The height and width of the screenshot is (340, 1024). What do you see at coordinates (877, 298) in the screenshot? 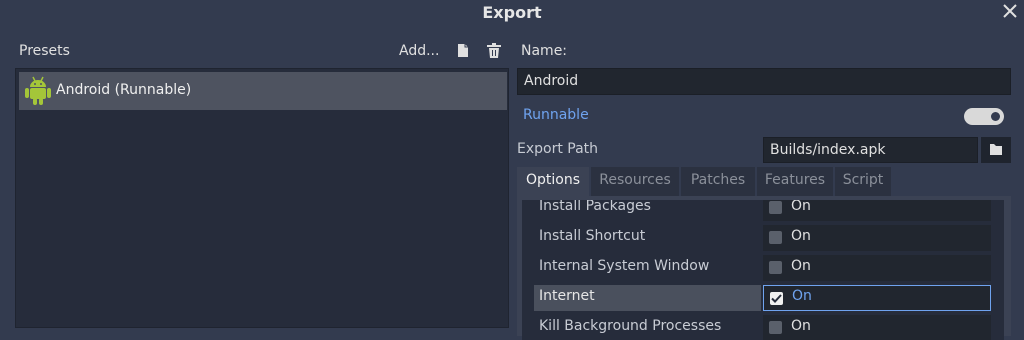
I see `option-checkbox-internet: On` at bounding box center [877, 298].